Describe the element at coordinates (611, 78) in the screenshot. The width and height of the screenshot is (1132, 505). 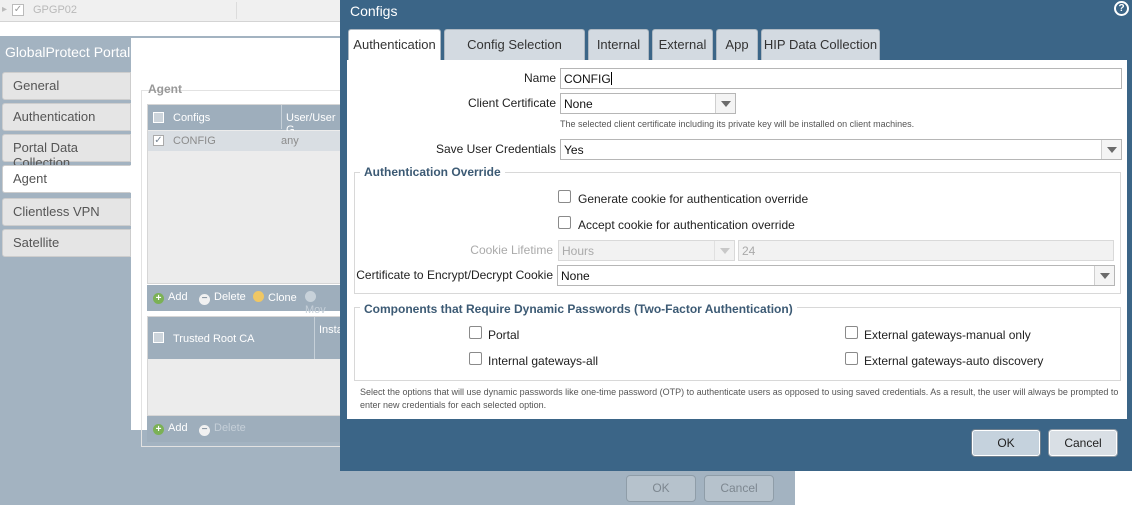
I see `text-cursor` at that location.